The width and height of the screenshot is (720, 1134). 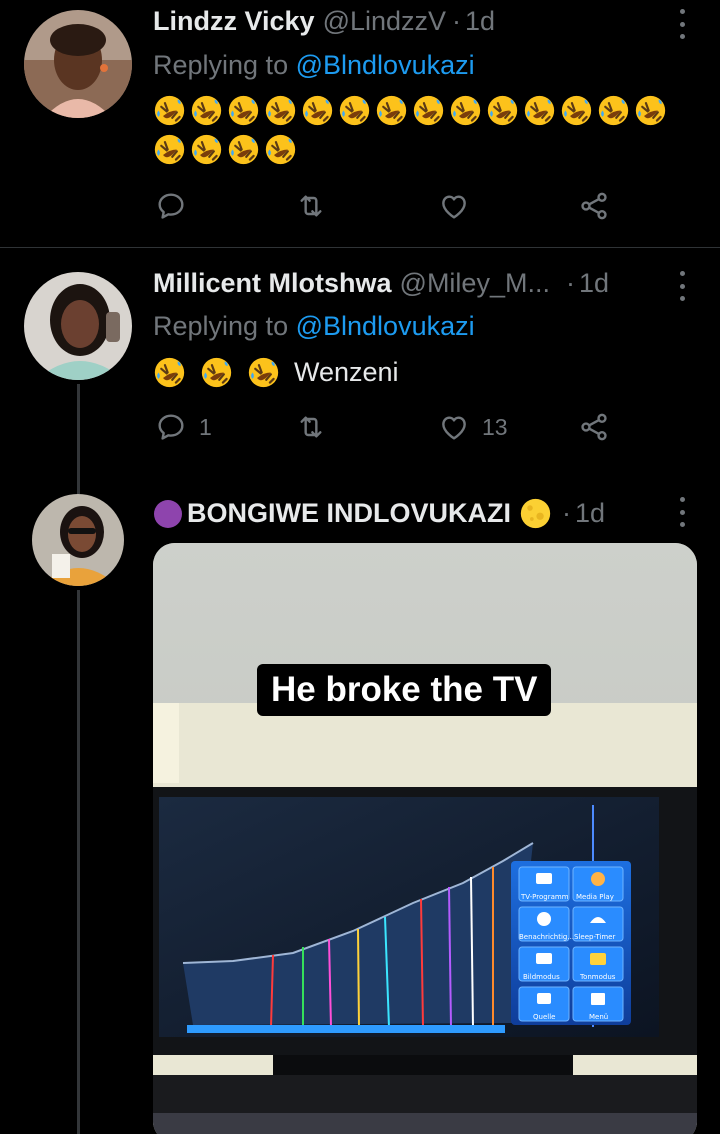 I want to click on tweet-body: Wenzeni, so click(x=346, y=372).